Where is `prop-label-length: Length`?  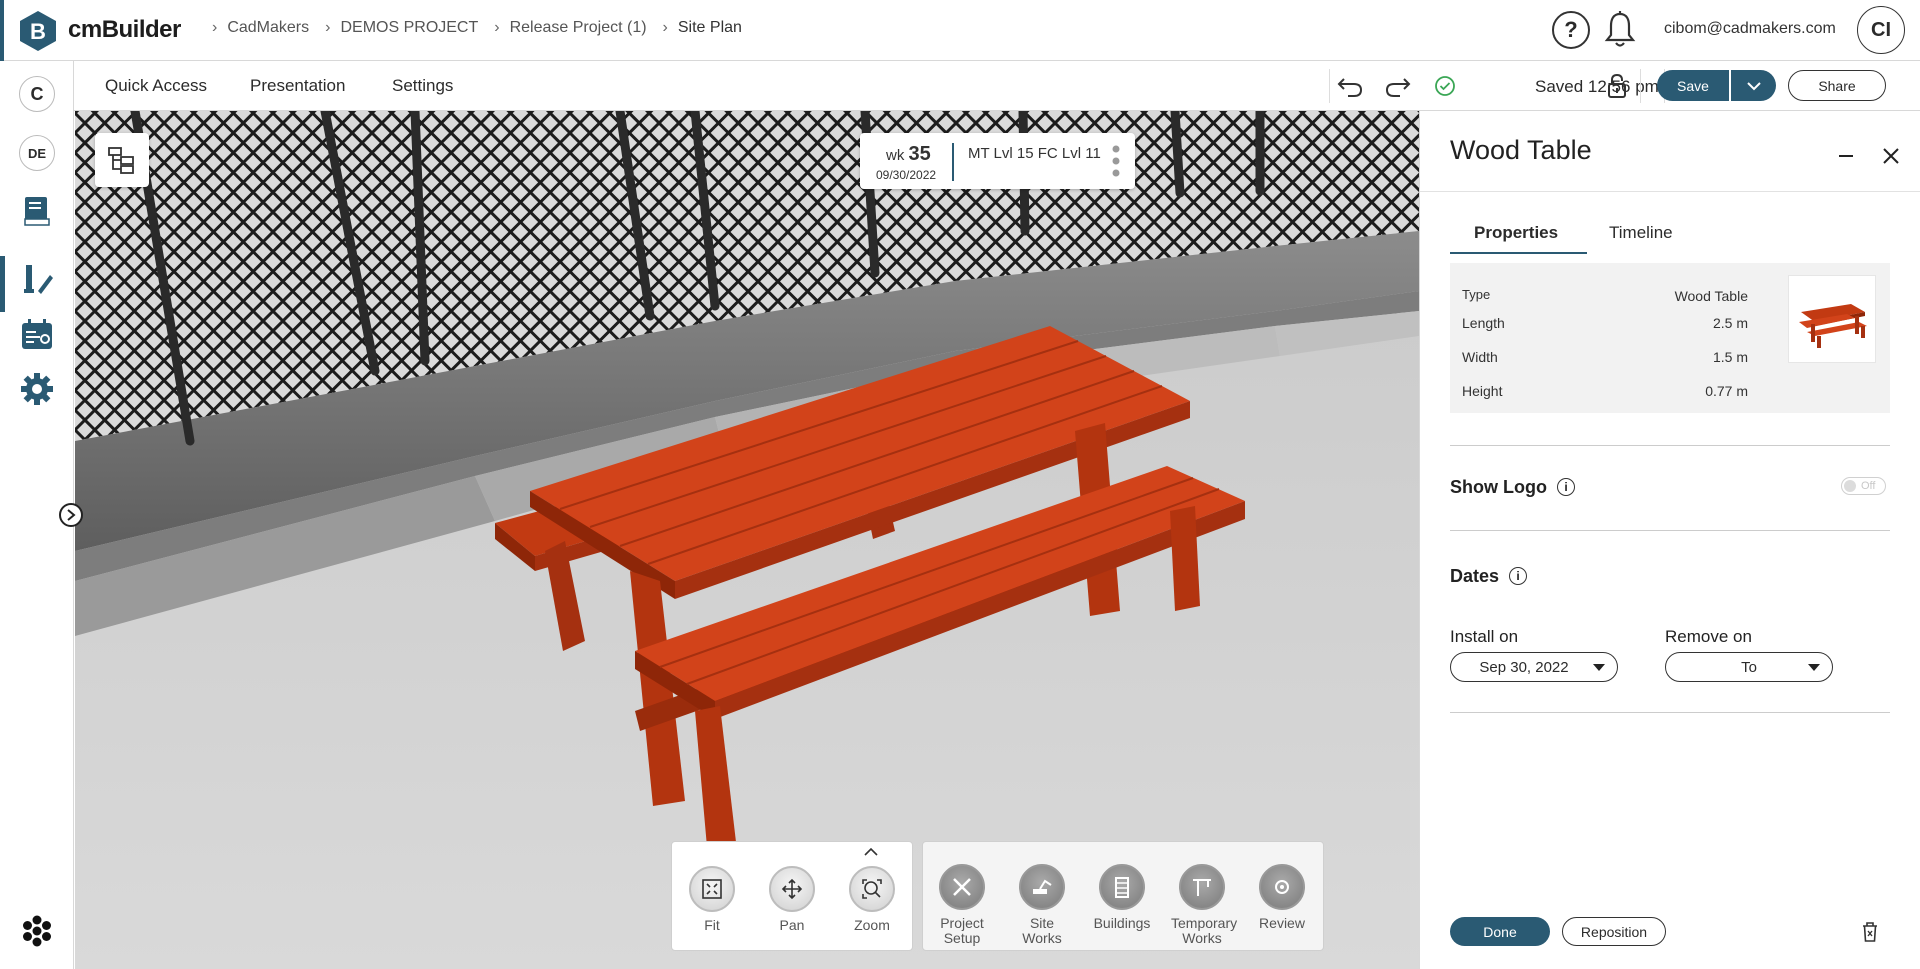
prop-label-length: Length is located at coordinates (1483, 323).